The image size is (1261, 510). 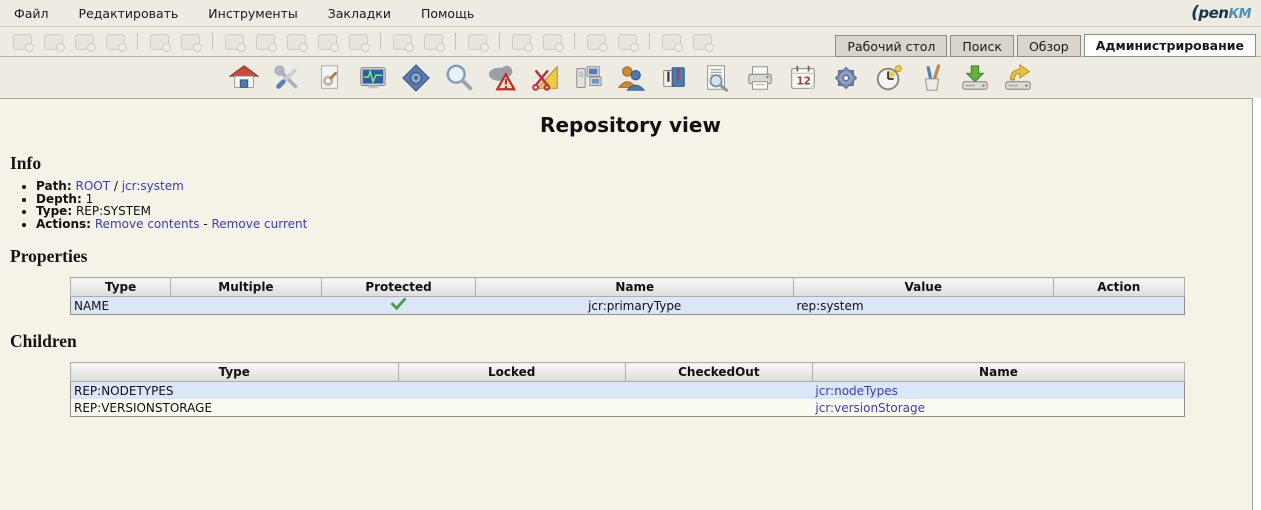 What do you see at coordinates (931, 78) in the screenshot?
I see `pens-cup-icon` at bounding box center [931, 78].